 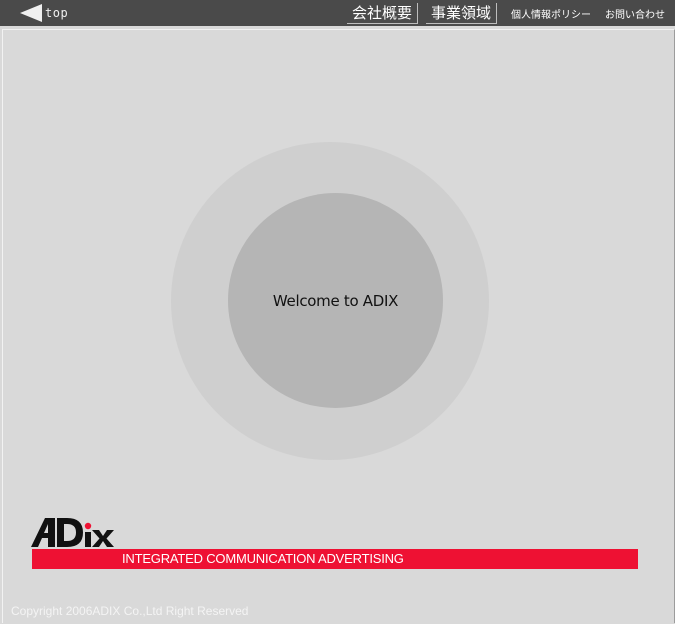 What do you see at coordinates (382, 13) in the screenshot?
I see `nav-company-profile: 会社概要` at bounding box center [382, 13].